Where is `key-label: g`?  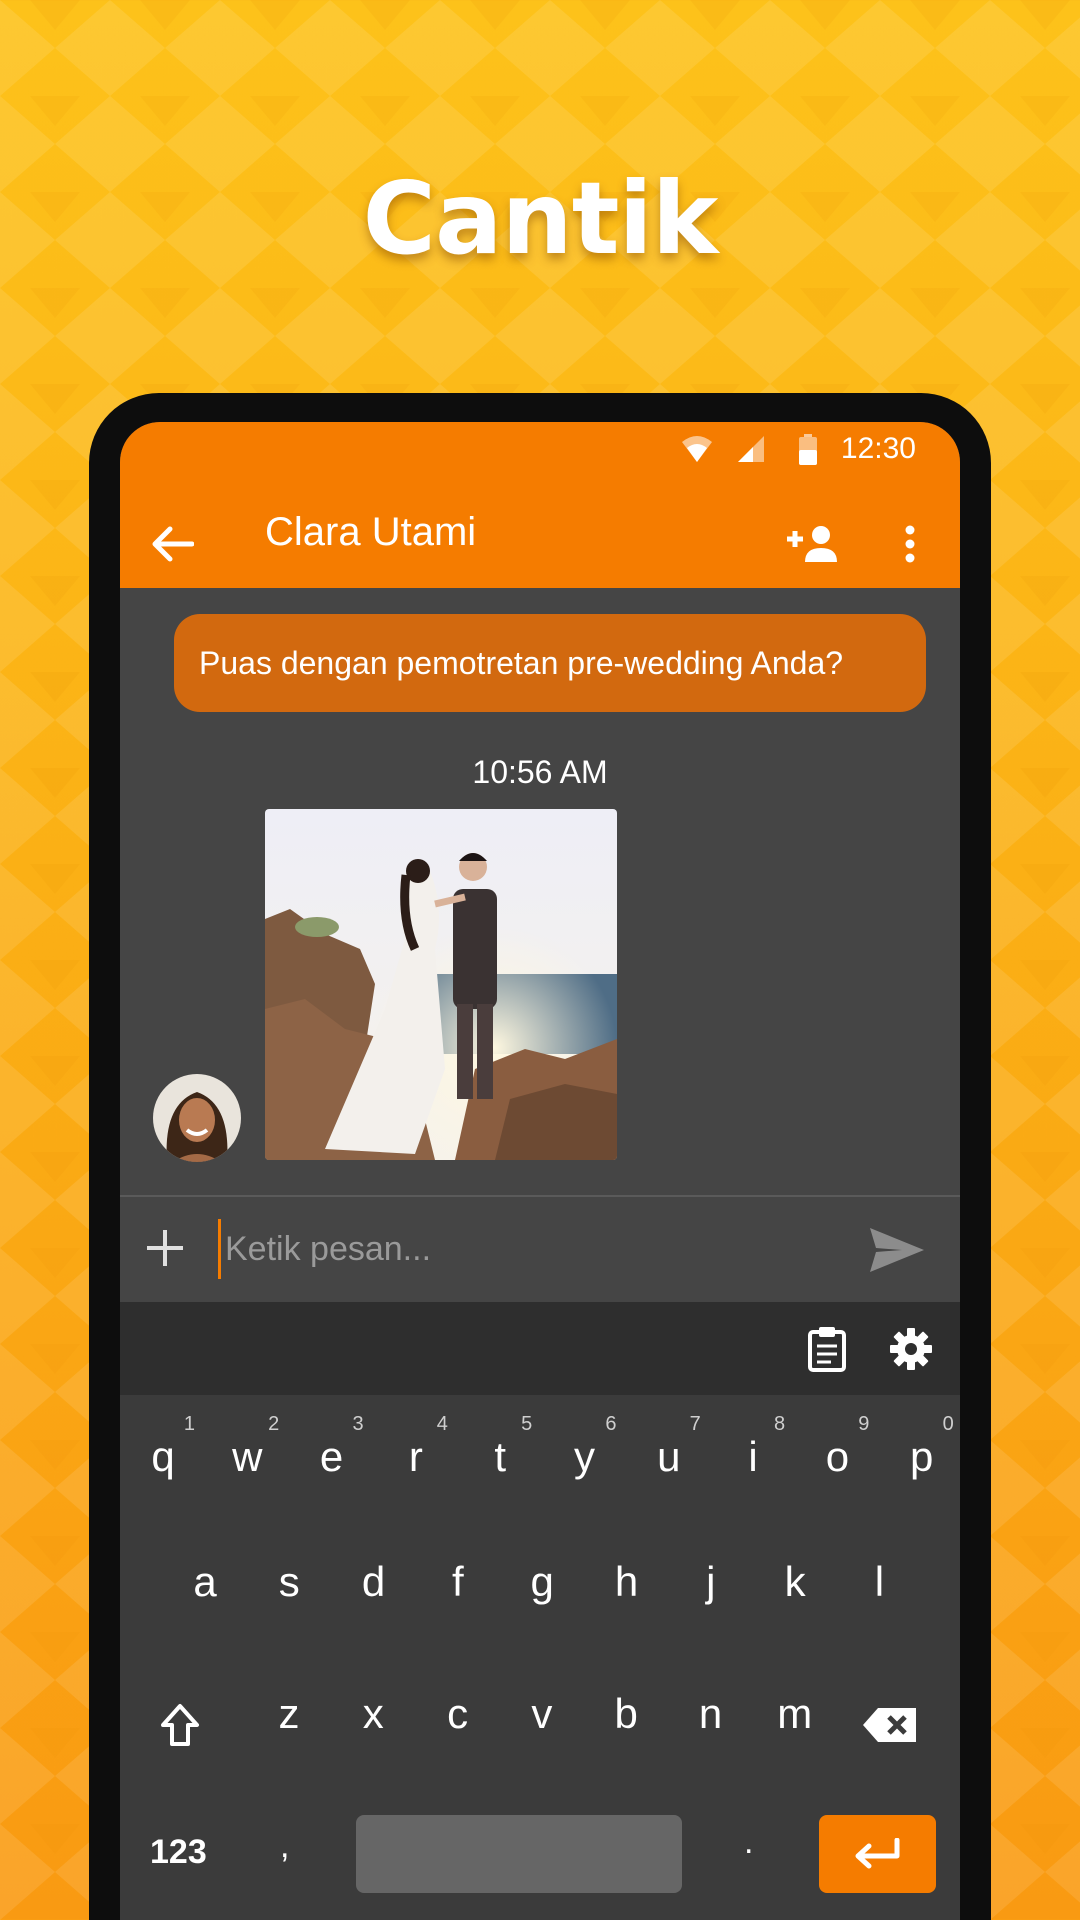
key-label: g is located at coordinates (542, 1581).